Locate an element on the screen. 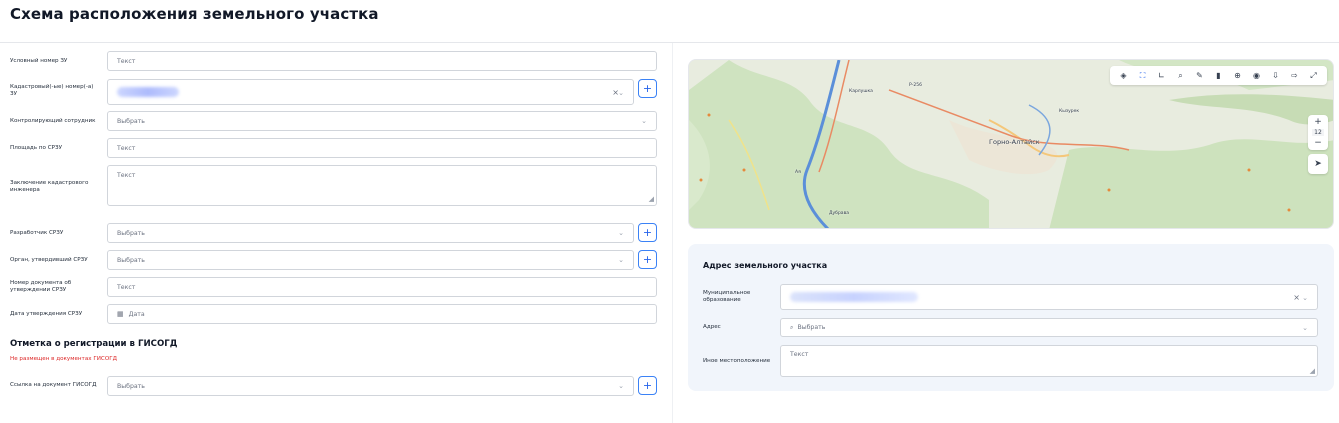 This screenshot has height=423, width=1339. navigation-arrow-icon: ➤ is located at coordinates (1318, 164).